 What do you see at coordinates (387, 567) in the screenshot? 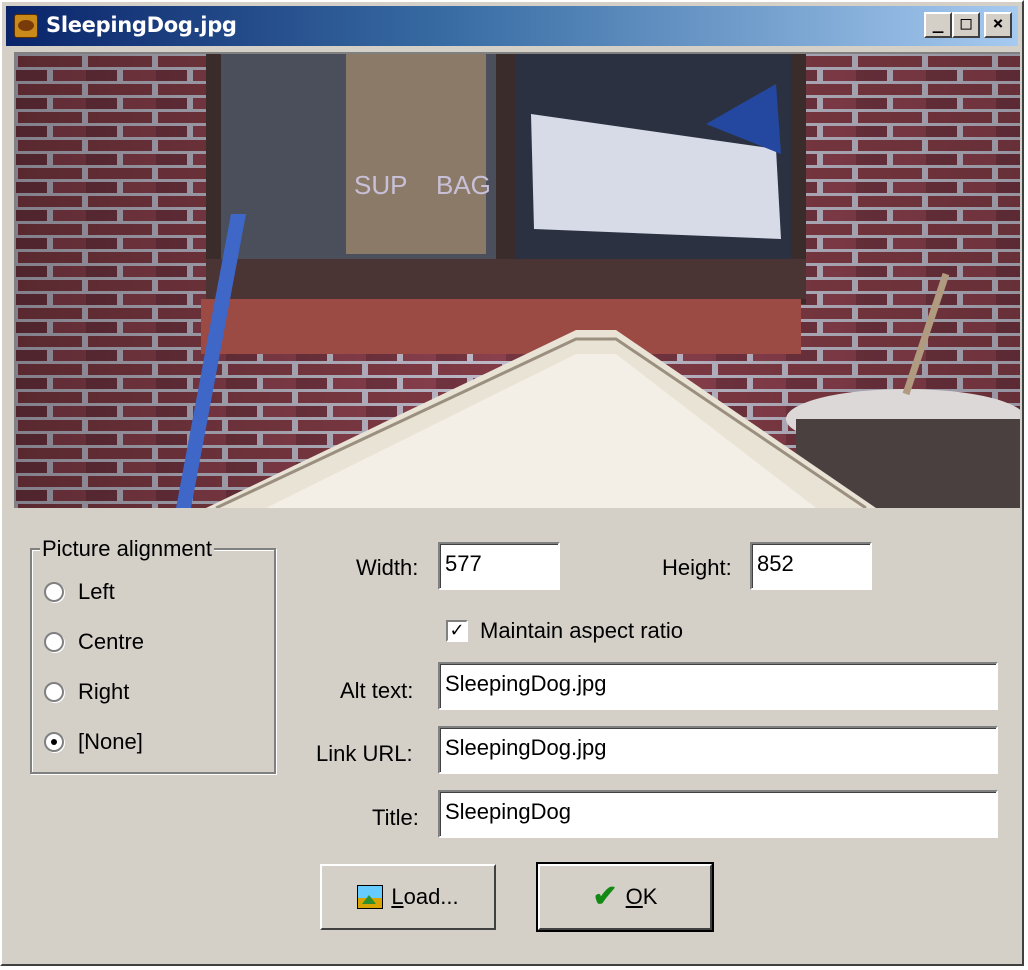
I see `width-label: Width:` at bounding box center [387, 567].